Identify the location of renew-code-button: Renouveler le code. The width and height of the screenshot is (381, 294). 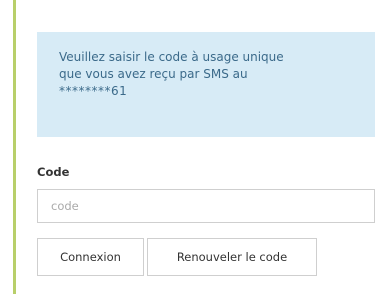
(232, 257).